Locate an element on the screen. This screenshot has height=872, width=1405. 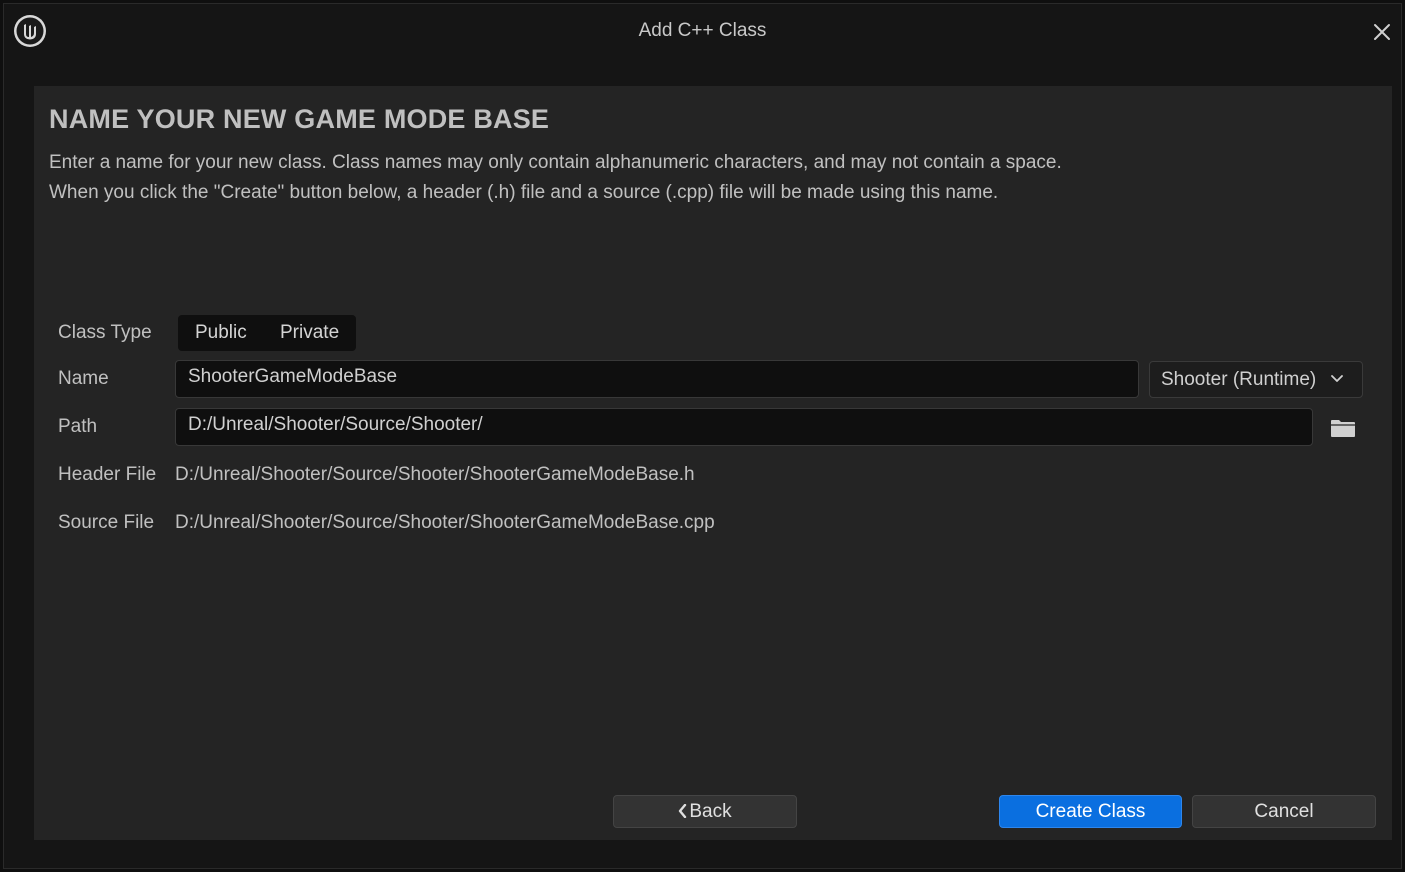
source-file-label: Source File is located at coordinates (106, 522).